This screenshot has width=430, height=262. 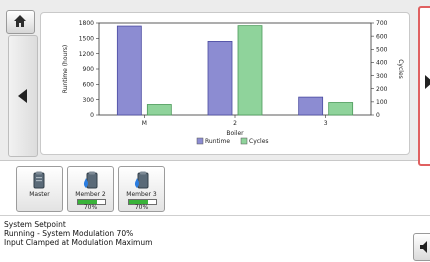 What do you see at coordinates (326, 123) in the screenshot?
I see `x-tick-label: 3` at bounding box center [326, 123].